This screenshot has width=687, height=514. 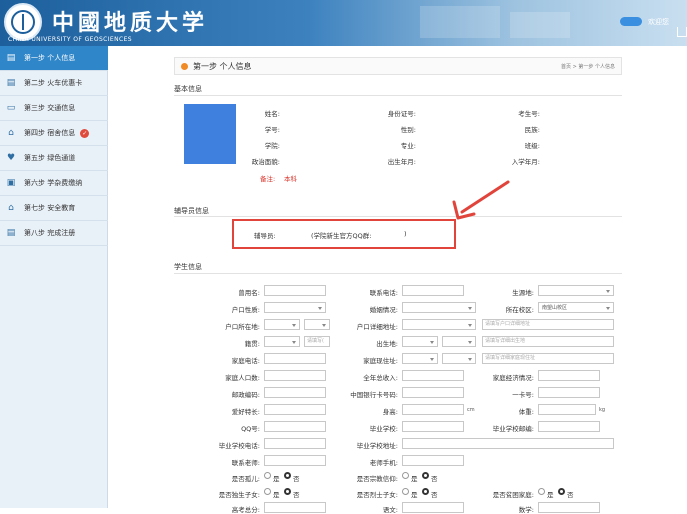 What do you see at coordinates (481, 200) in the screenshot?
I see `annotation-arrow` at bounding box center [481, 200].